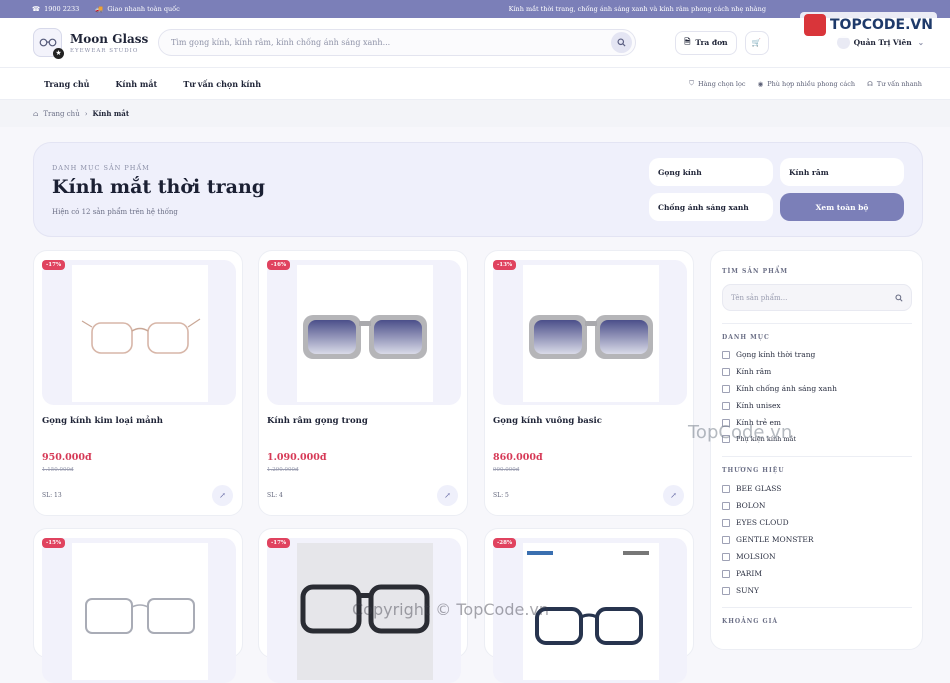 The width and height of the screenshot is (950, 683). What do you see at coordinates (815, 25) in the screenshot?
I see `topcode-logo-icon` at bounding box center [815, 25].